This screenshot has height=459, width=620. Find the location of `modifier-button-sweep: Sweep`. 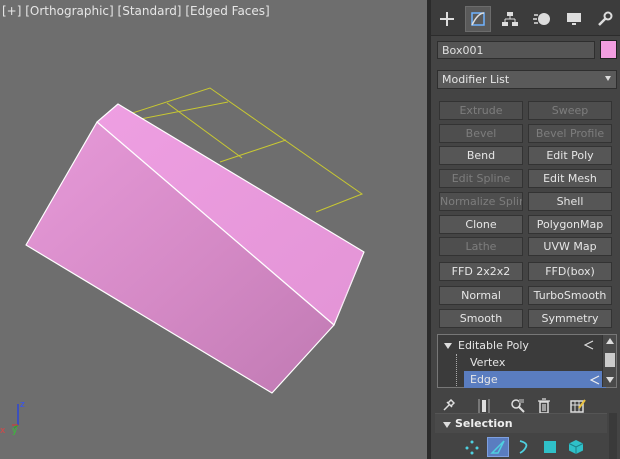

modifier-button-sweep: Sweep is located at coordinates (570, 110).